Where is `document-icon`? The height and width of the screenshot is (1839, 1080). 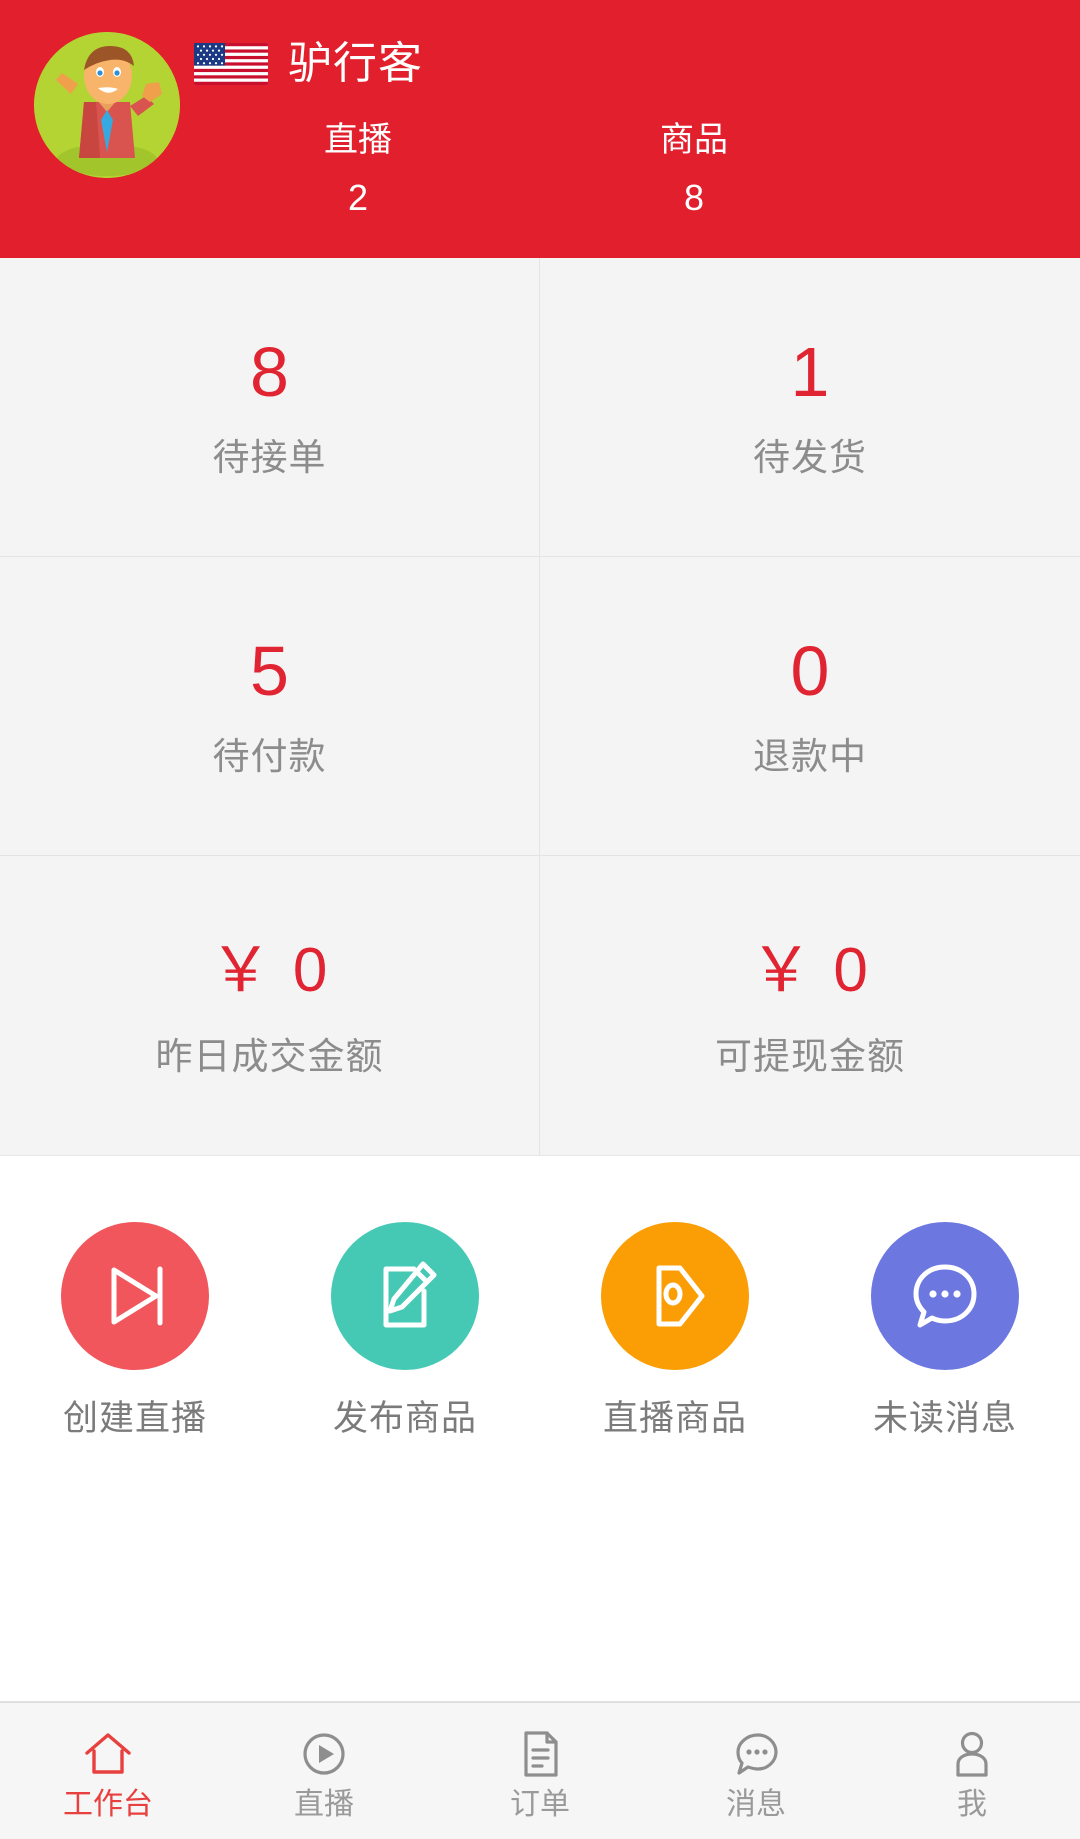 document-icon is located at coordinates (540, 1754).